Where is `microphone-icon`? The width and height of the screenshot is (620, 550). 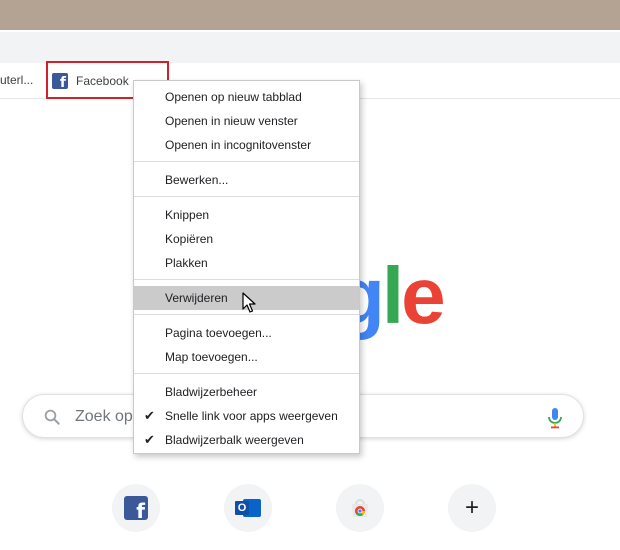
microphone-icon is located at coordinates (555, 418).